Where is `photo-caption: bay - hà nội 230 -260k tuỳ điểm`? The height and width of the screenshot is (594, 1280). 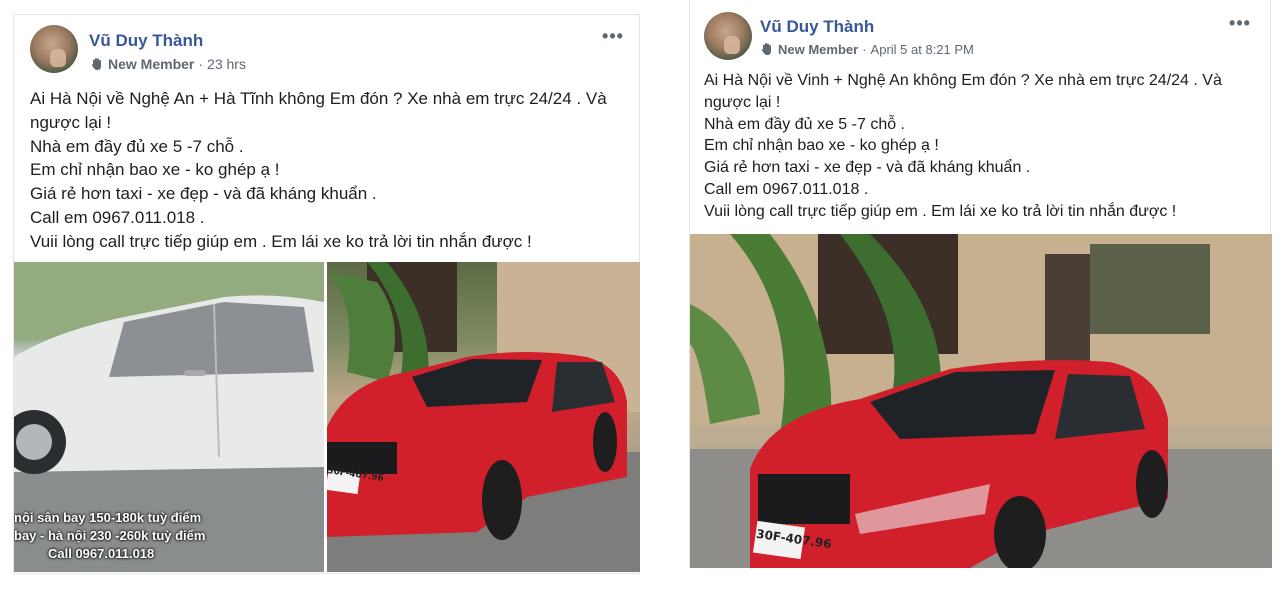 photo-caption: bay - hà nội 230 -260k tuỳ điểm is located at coordinates (110, 535).